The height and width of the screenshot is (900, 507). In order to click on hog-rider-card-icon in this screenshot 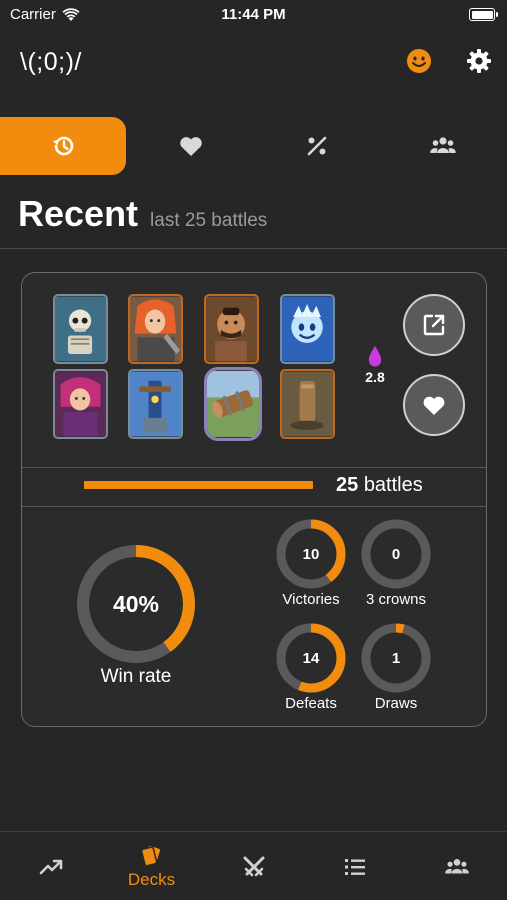, I will do `click(231, 329)`.